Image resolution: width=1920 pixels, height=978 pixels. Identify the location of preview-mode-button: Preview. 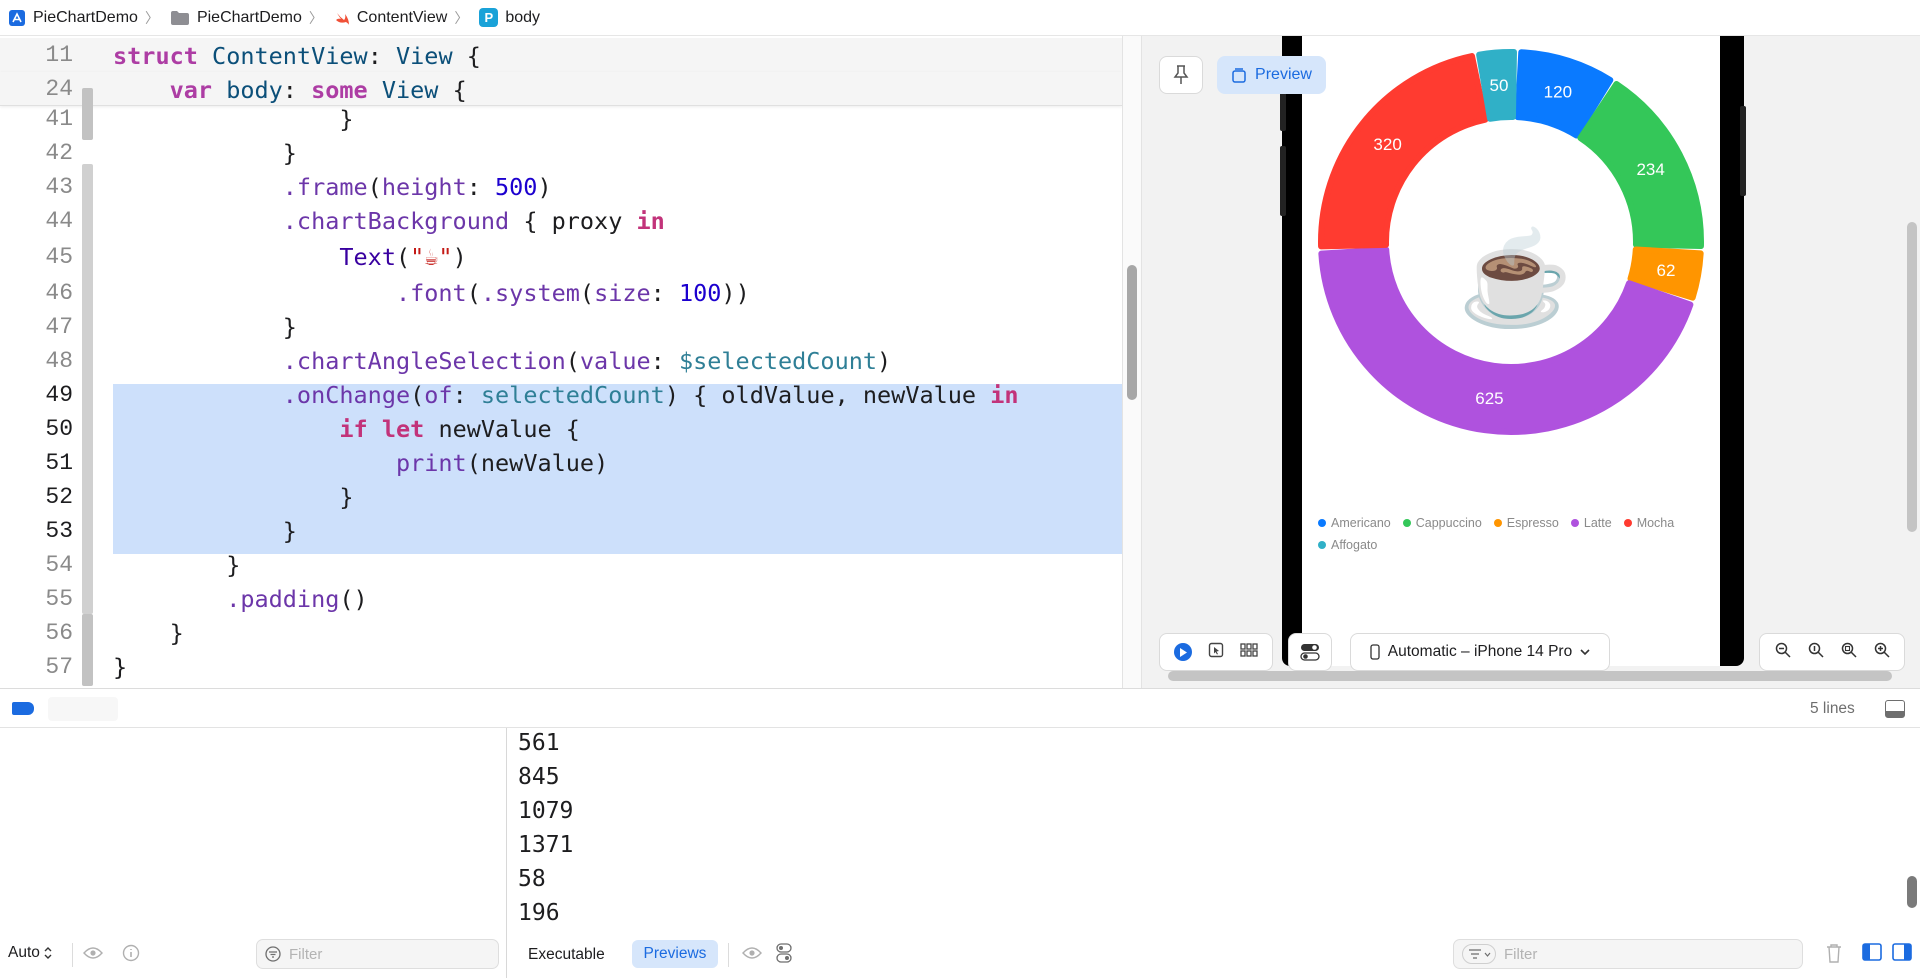
(1271, 75).